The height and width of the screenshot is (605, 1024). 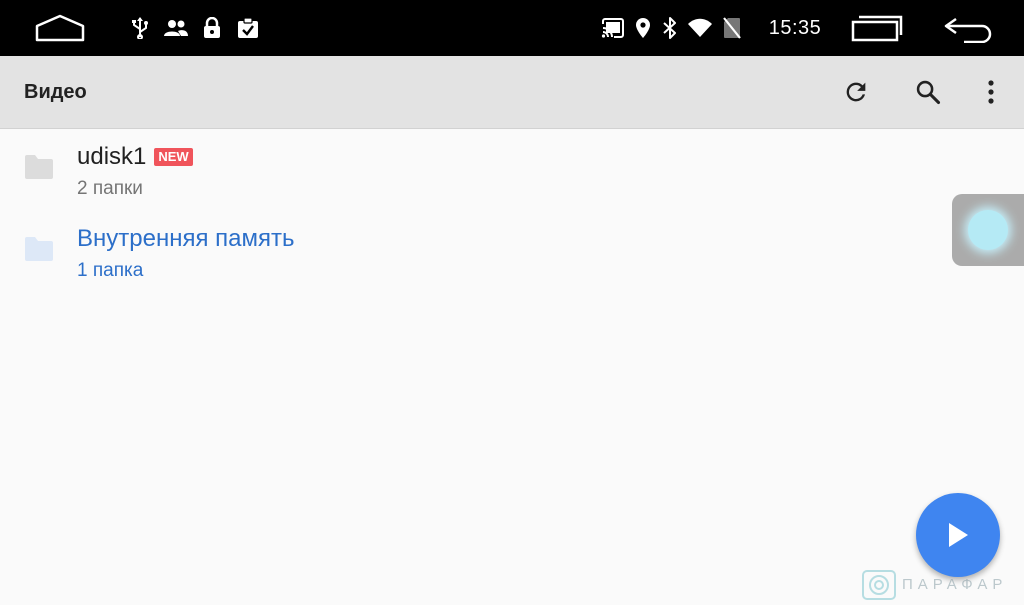 I want to click on recents-icon, so click(x=877, y=28).